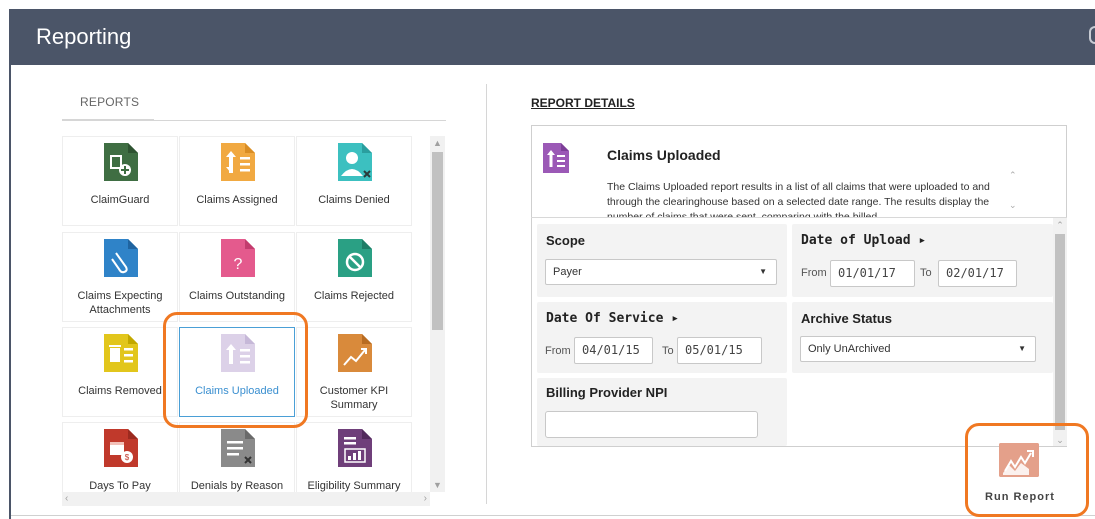 The height and width of the screenshot is (519, 1095). What do you see at coordinates (849, 349) in the screenshot?
I see `archive-status-select-value: Only UnArchived` at bounding box center [849, 349].